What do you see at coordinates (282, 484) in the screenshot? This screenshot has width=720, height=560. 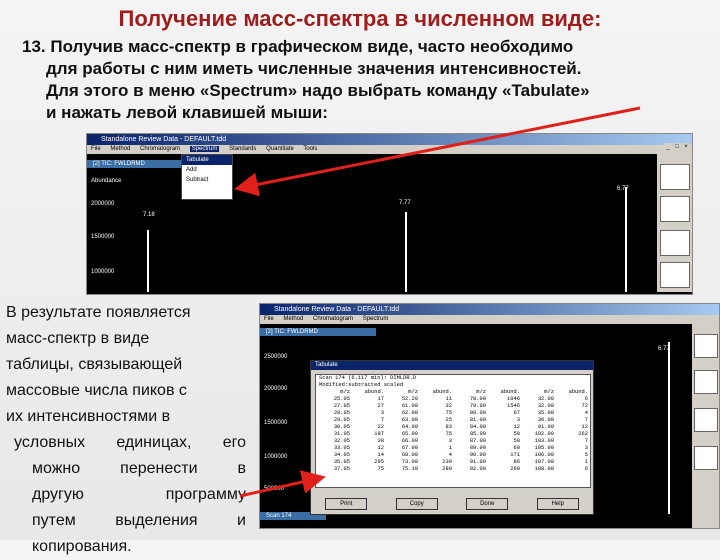 I see `arrow-to-table` at bounding box center [282, 484].